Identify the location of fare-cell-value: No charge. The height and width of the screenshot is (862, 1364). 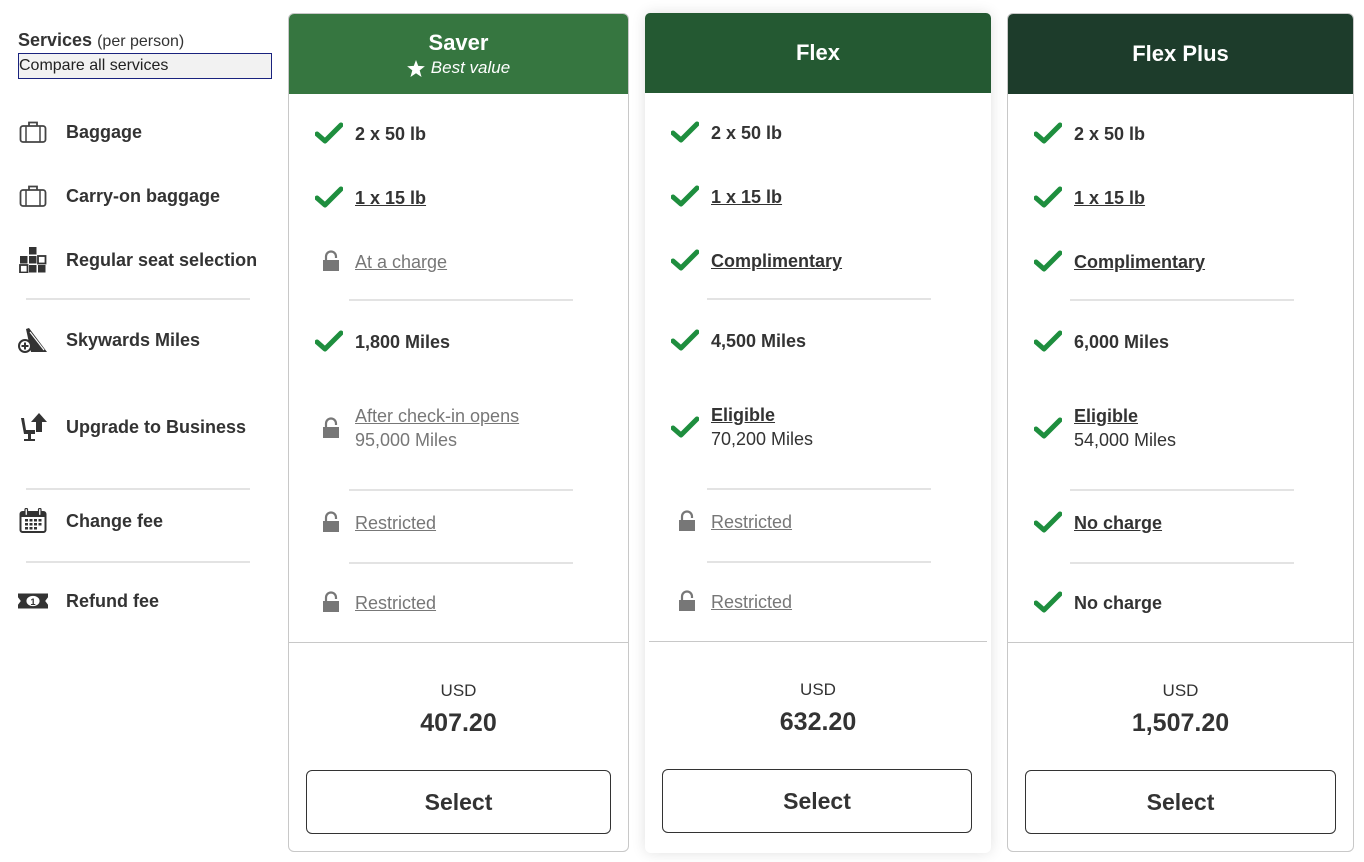
(1118, 603).